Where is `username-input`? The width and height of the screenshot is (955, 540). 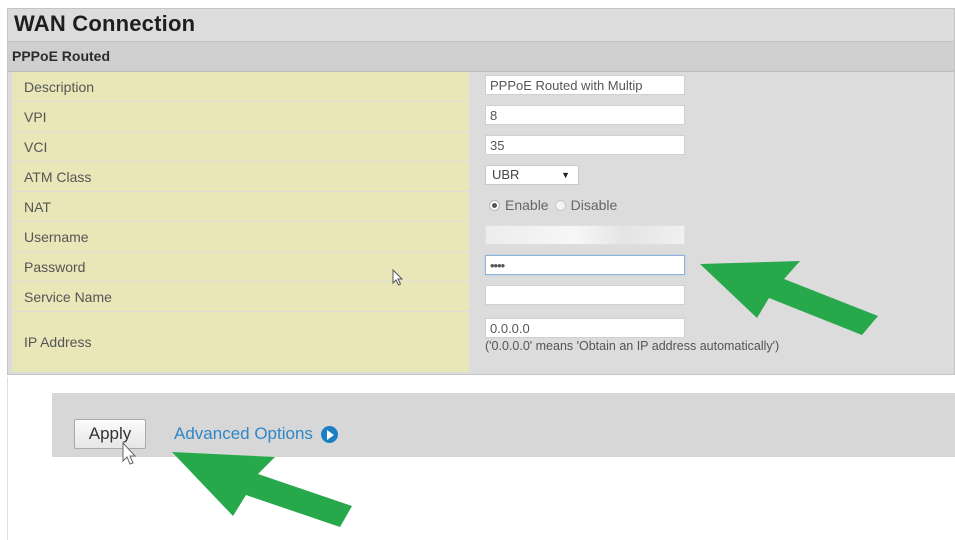 username-input is located at coordinates (585, 235).